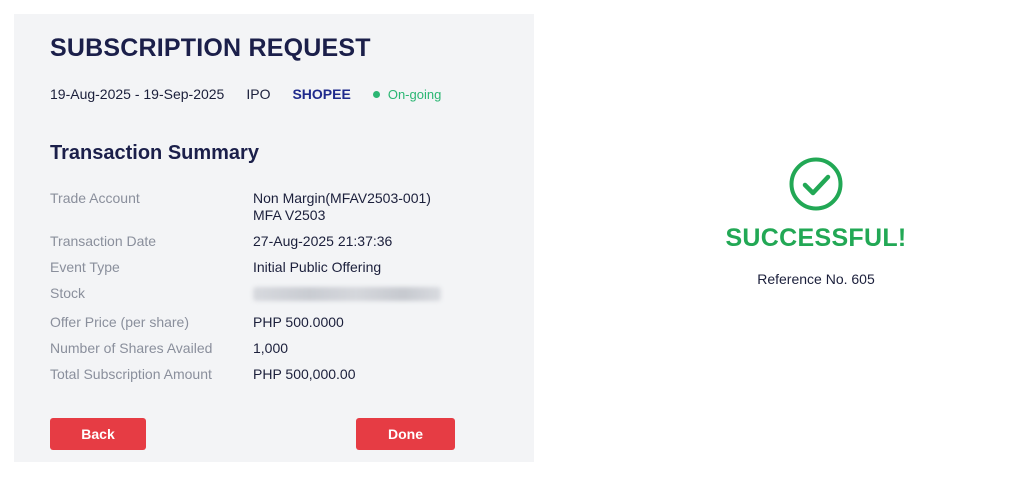 This screenshot has height=478, width=1024. I want to click on trade-account-code: MFA V2503, so click(289, 215).